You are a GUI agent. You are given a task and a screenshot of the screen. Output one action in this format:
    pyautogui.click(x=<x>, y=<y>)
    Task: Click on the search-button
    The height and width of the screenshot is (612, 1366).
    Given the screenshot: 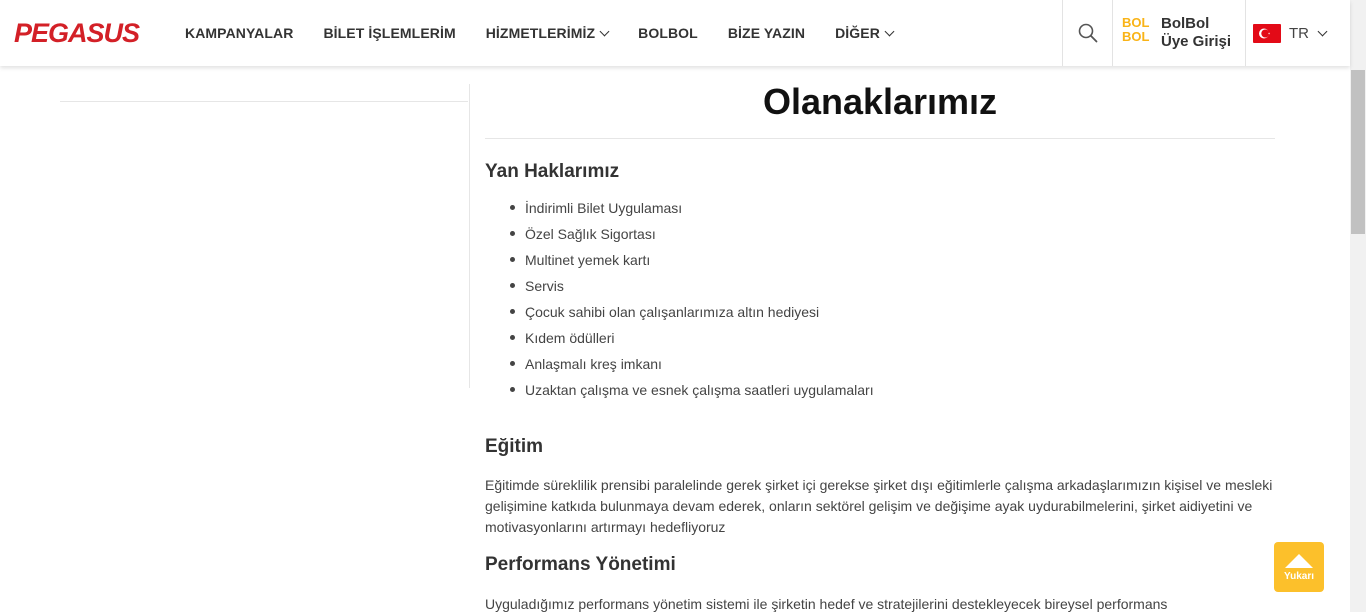 What is the action you would take?
    pyautogui.click(x=1087, y=33)
    